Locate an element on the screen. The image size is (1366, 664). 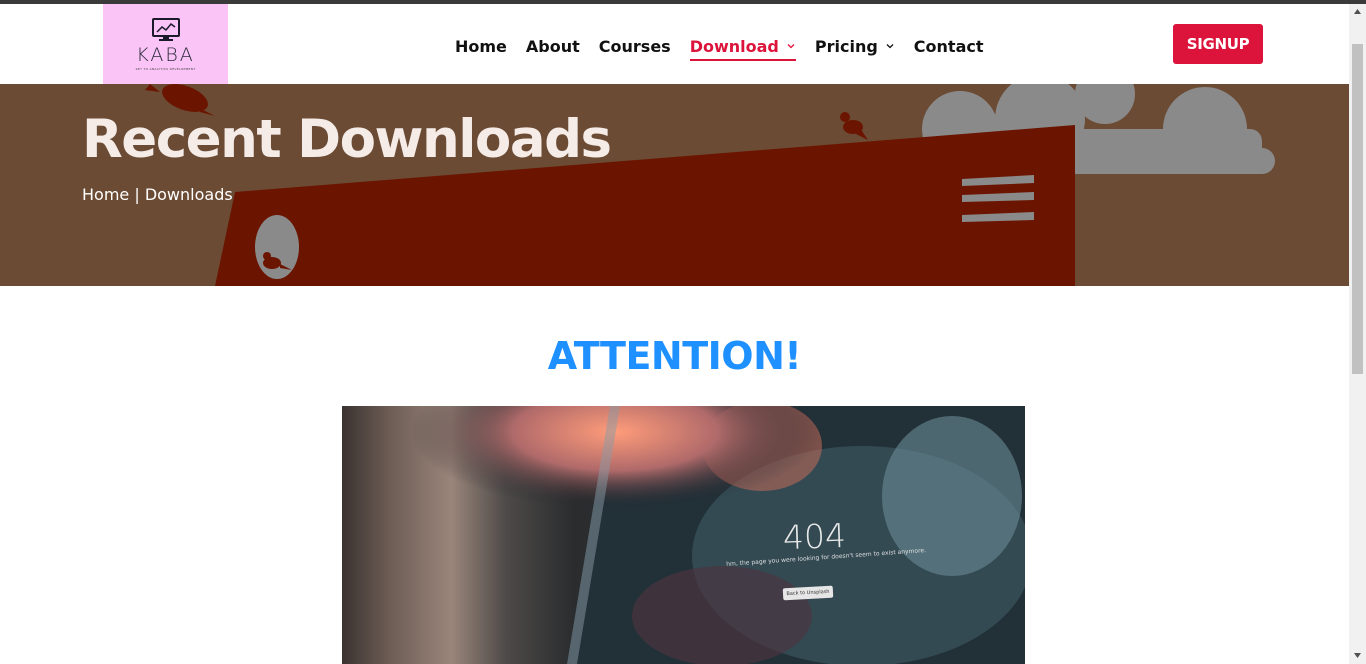
logo-tagline: KEY TO ANALYTICS DEVELOPMENT is located at coordinates (165, 68).